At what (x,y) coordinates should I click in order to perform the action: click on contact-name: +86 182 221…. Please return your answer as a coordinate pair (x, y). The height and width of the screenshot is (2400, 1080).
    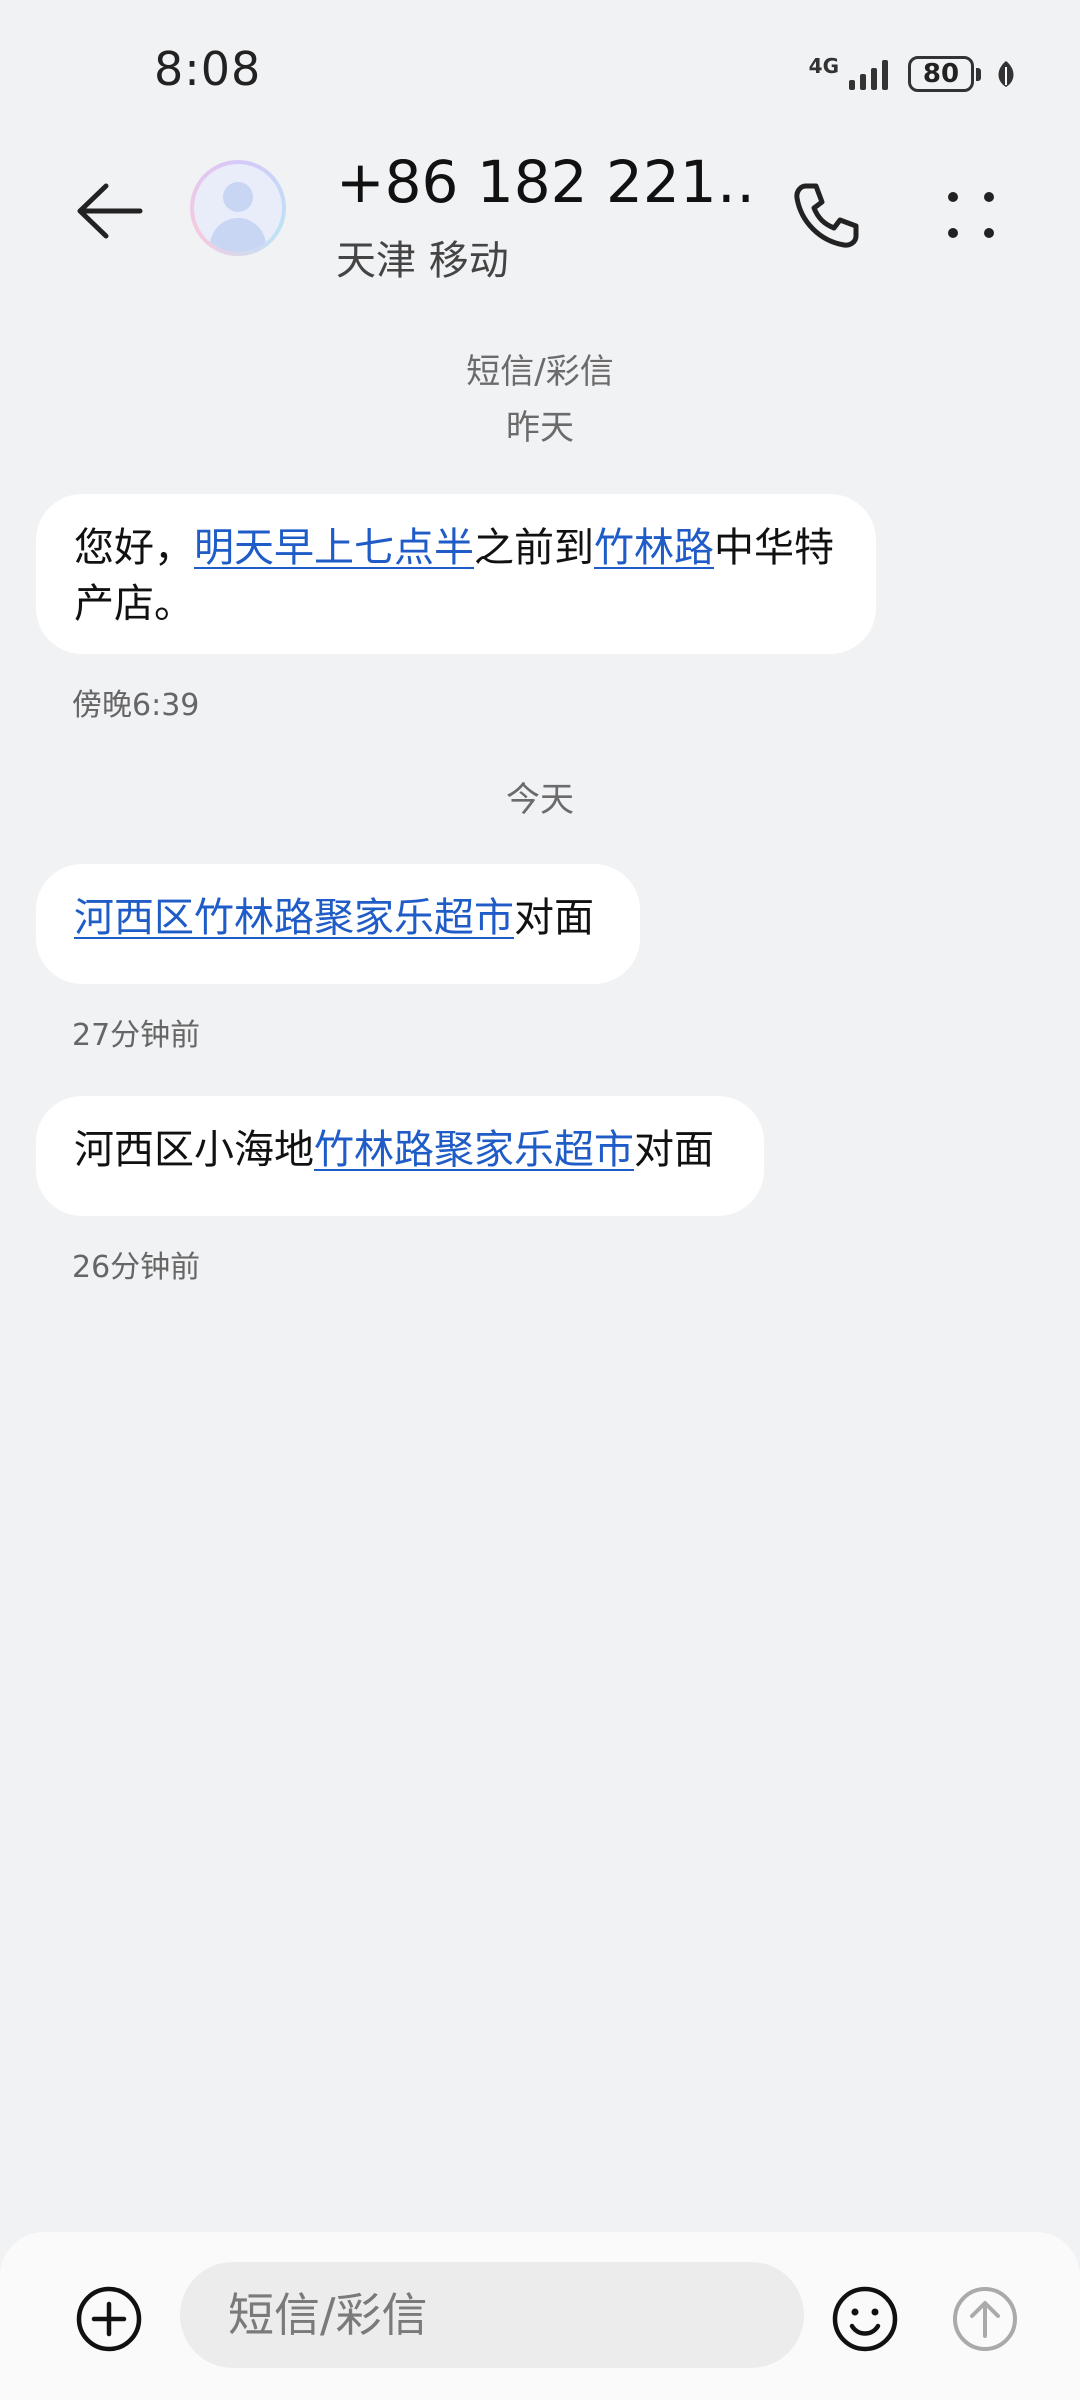
    Looking at the image, I should click on (546, 182).